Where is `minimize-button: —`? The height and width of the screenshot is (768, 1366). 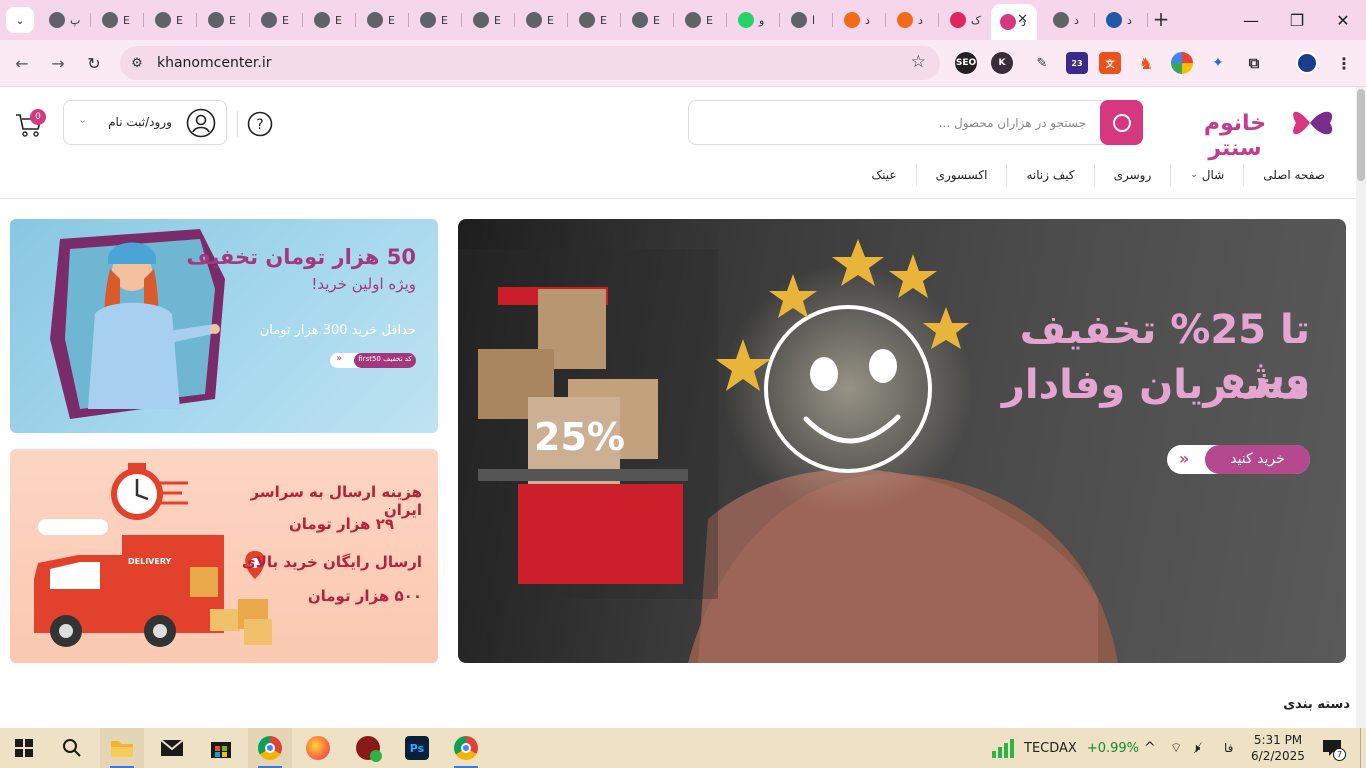 minimize-button: — is located at coordinates (1251, 20).